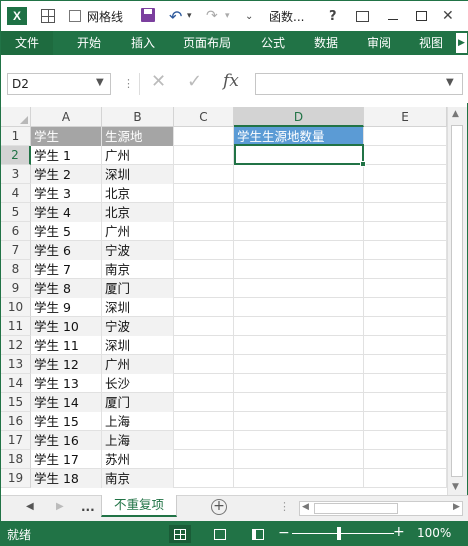  What do you see at coordinates (16, 136) in the screenshot?
I see `row-header: 1` at bounding box center [16, 136].